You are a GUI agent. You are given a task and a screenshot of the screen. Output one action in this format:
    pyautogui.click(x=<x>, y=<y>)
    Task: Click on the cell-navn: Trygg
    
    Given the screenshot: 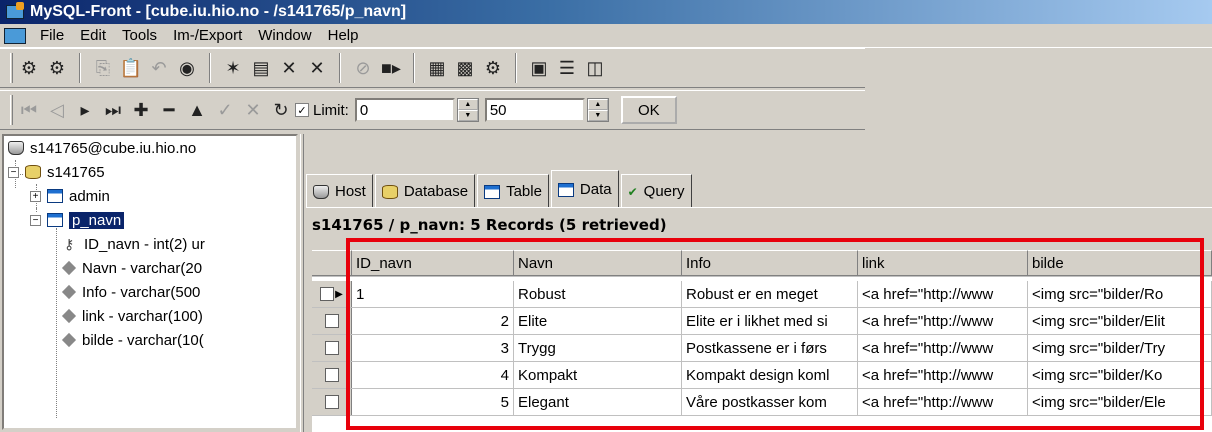 What is the action you would take?
    pyautogui.click(x=598, y=348)
    